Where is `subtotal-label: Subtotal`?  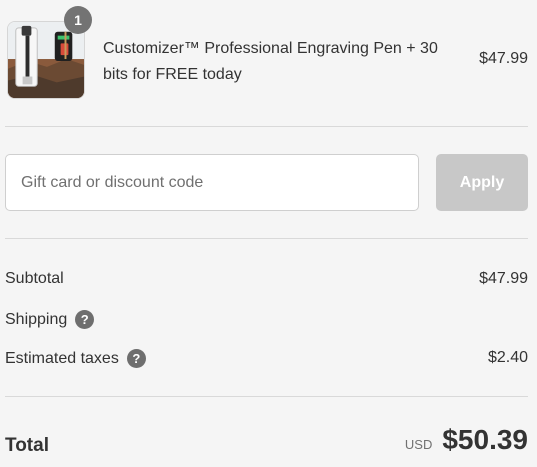 subtotal-label: Subtotal is located at coordinates (34, 278).